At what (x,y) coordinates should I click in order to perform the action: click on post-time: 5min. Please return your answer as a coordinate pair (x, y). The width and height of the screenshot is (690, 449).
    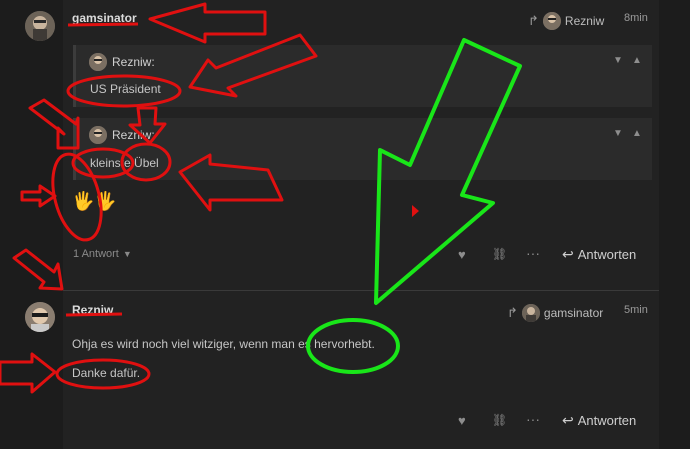
    Looking at the image, I should click on (636, 310).